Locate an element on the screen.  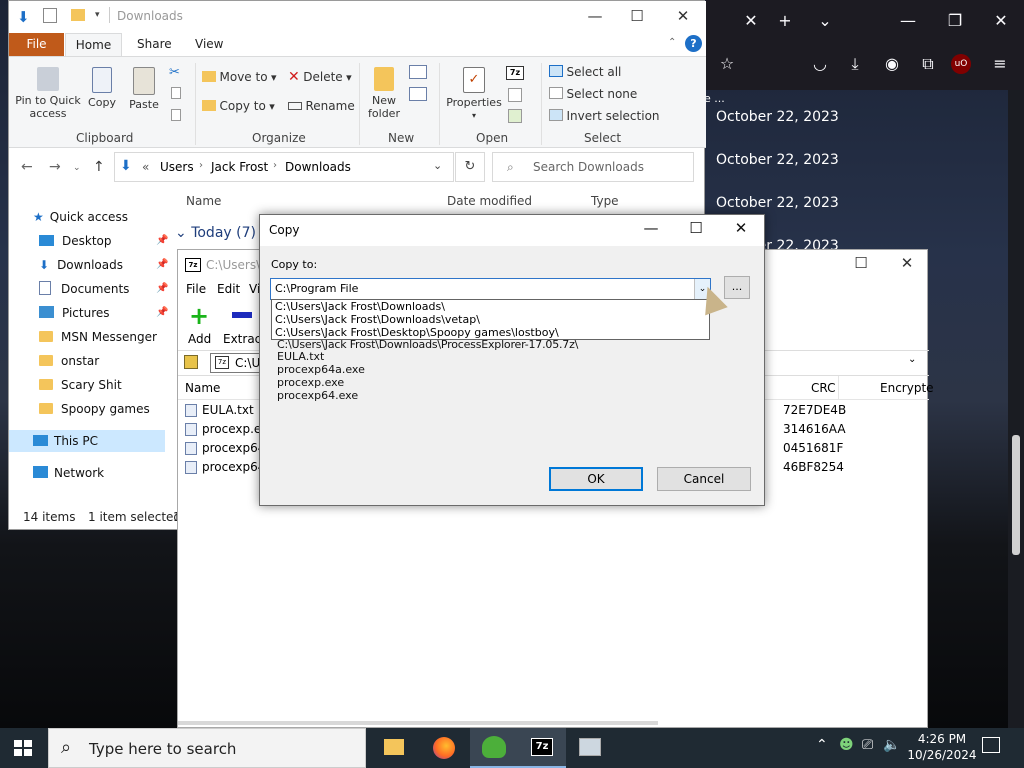
copy-button: Copy is located at coordinates (102, 88).